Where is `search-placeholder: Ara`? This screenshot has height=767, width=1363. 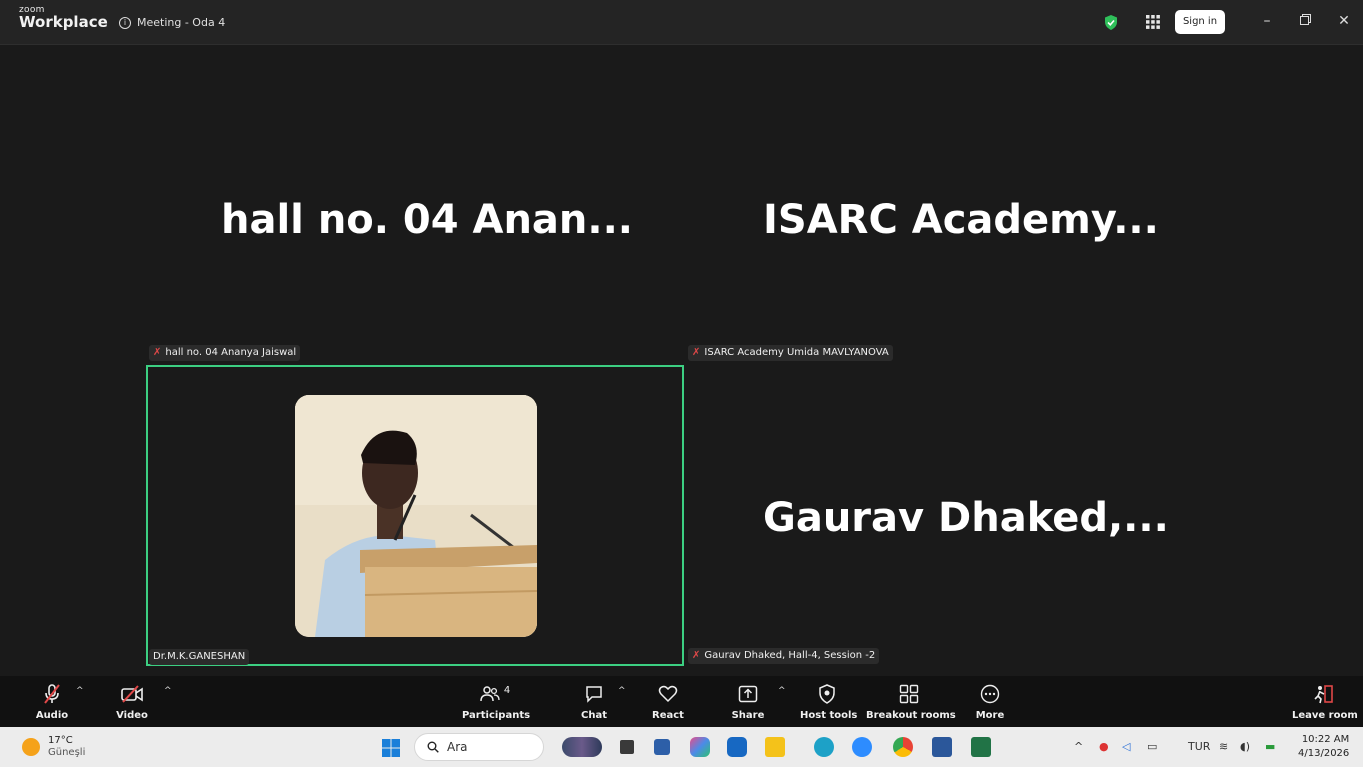 search-placeholder: Ara is located at coordinates (457, 747).